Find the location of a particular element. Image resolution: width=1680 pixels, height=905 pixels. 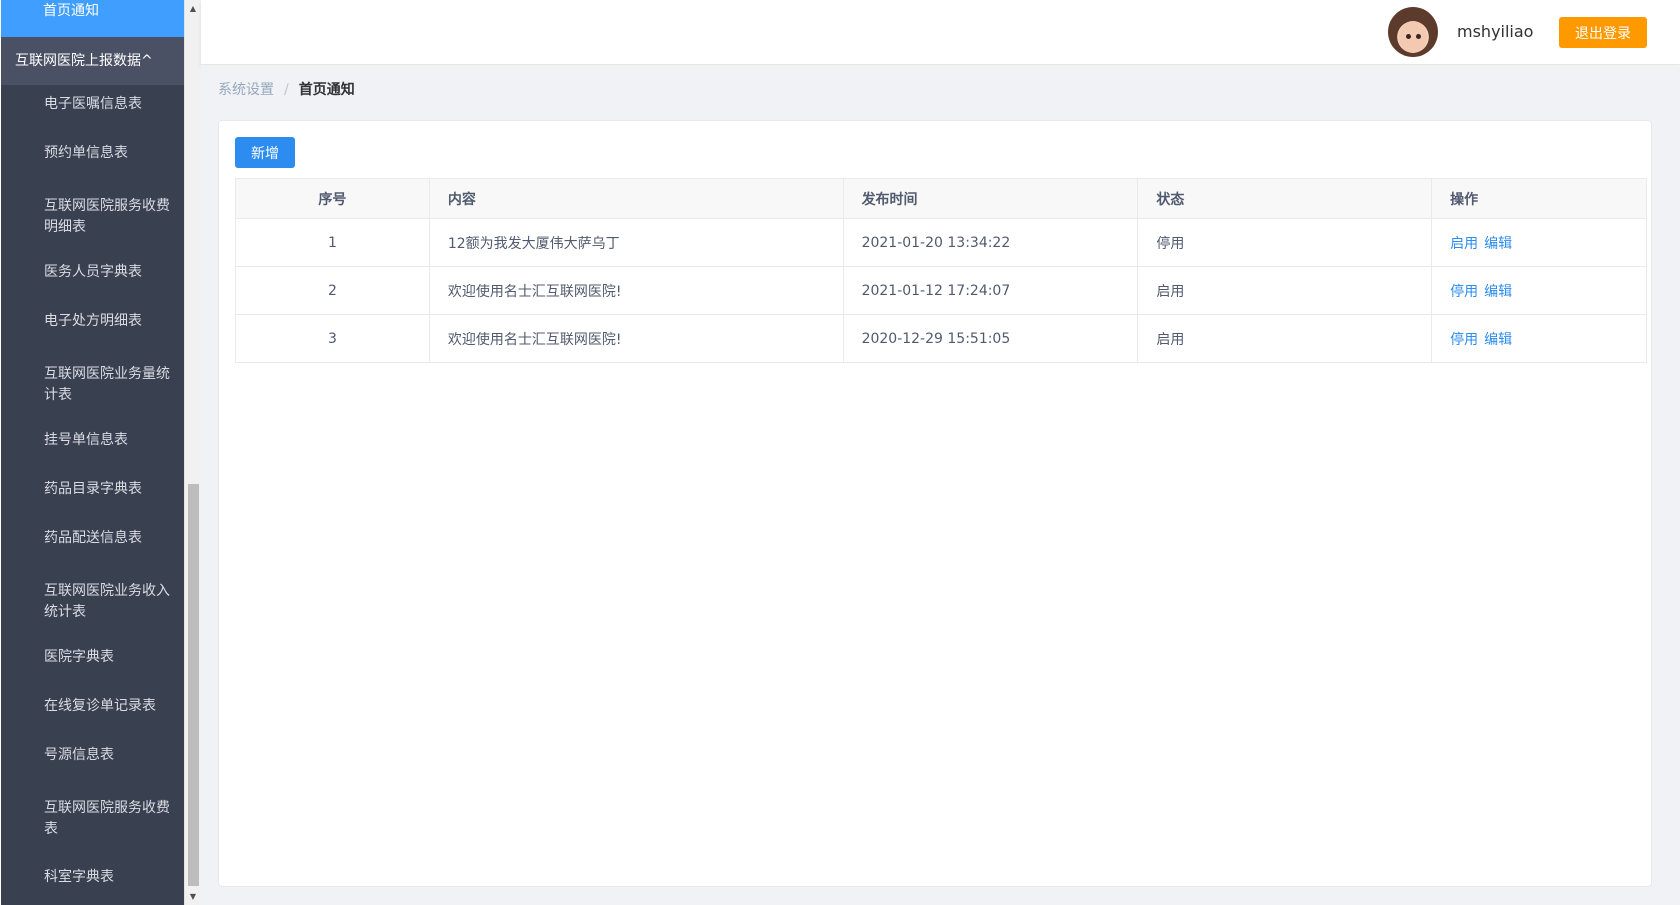

sidebar-item: 科室字典表 is located at coordinates (92, 877).